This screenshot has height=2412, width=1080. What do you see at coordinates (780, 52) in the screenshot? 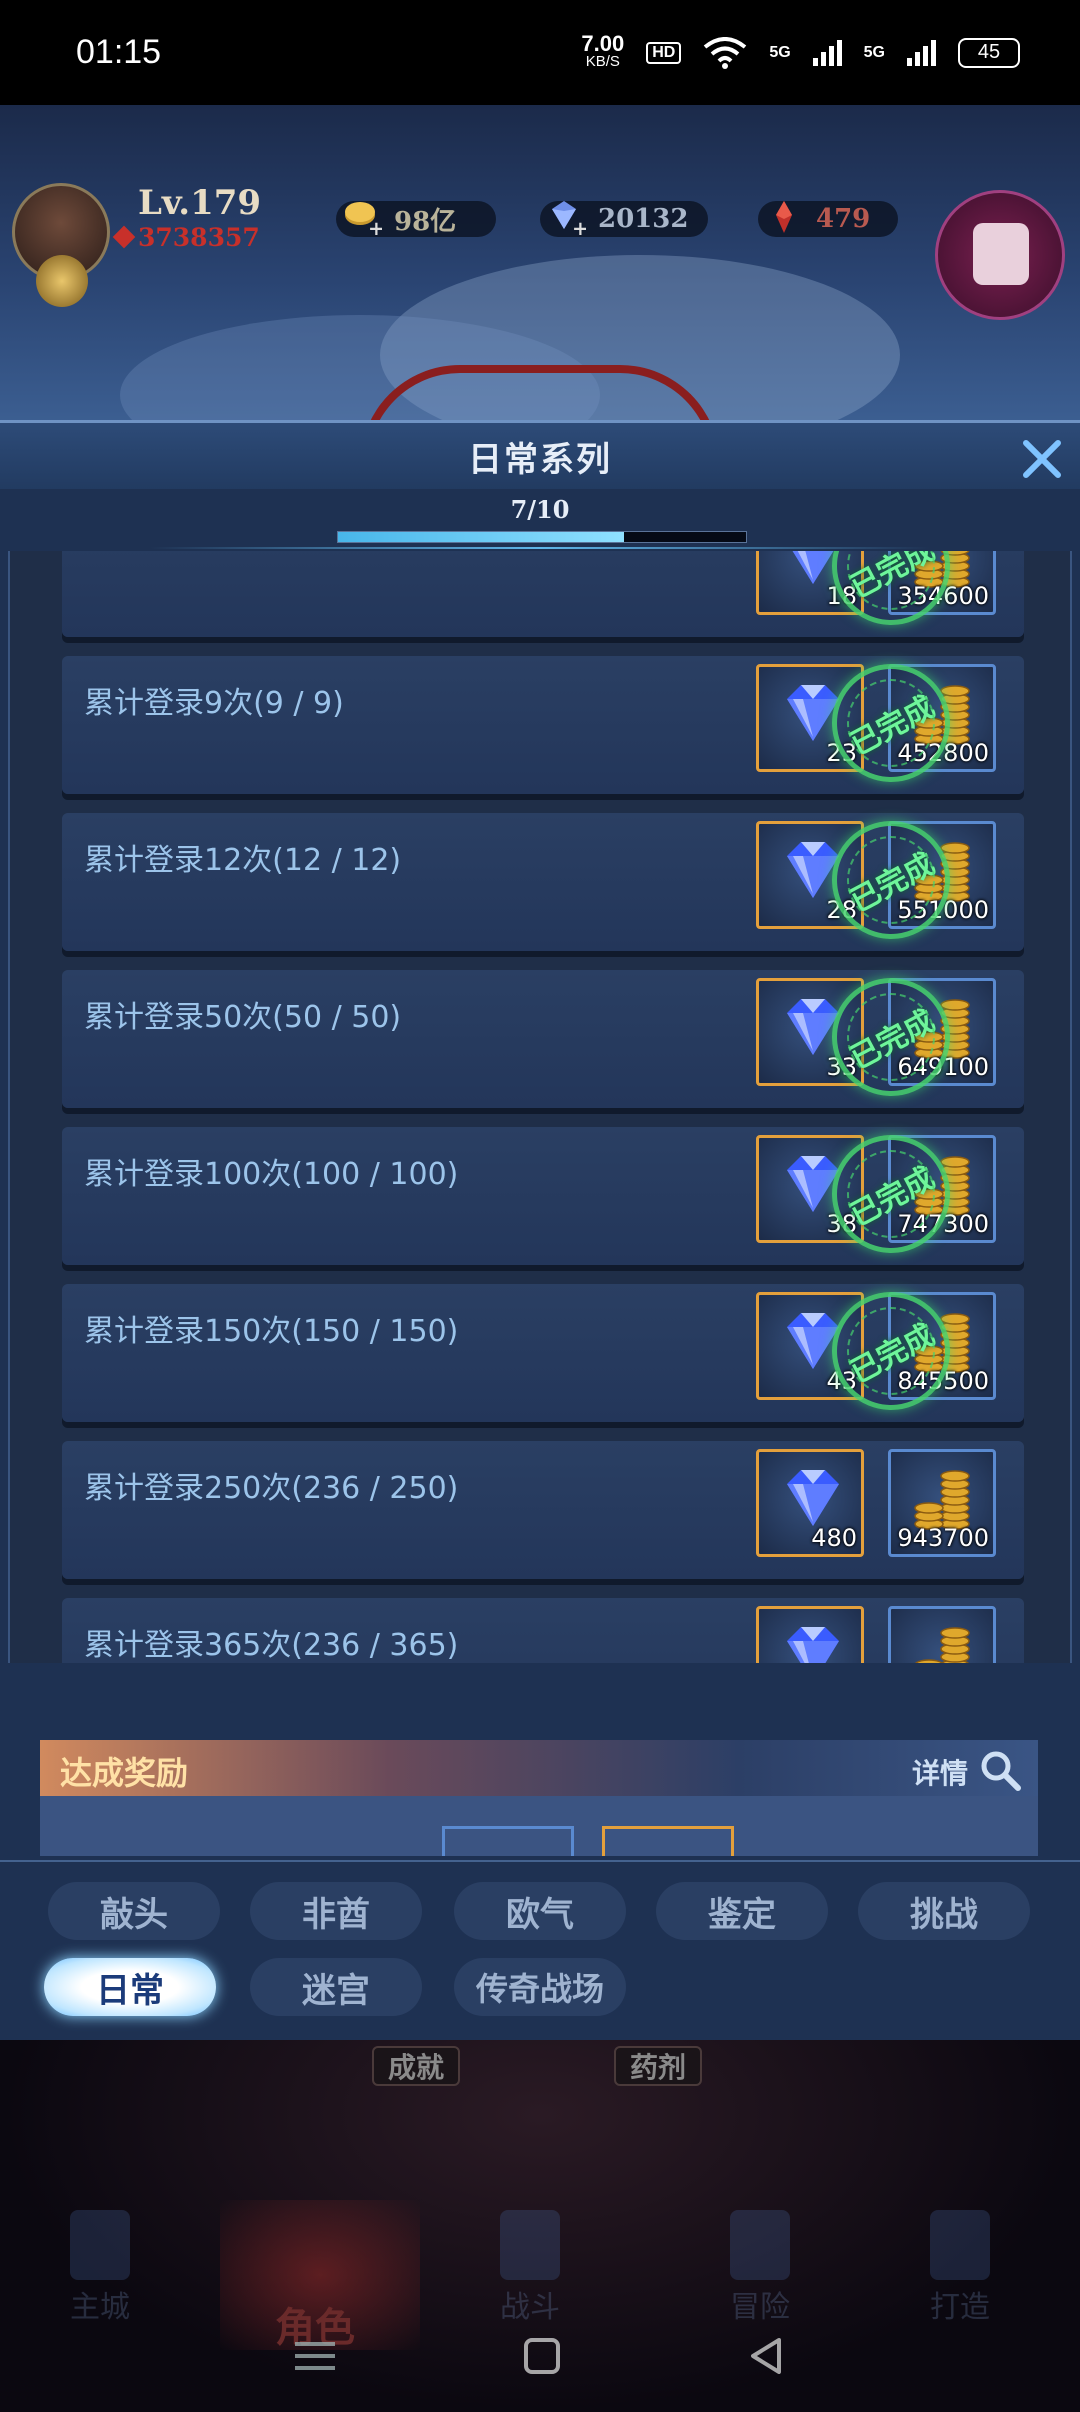
I see `signal-5g-label-1: 5G` at bounding box center [780, 52].